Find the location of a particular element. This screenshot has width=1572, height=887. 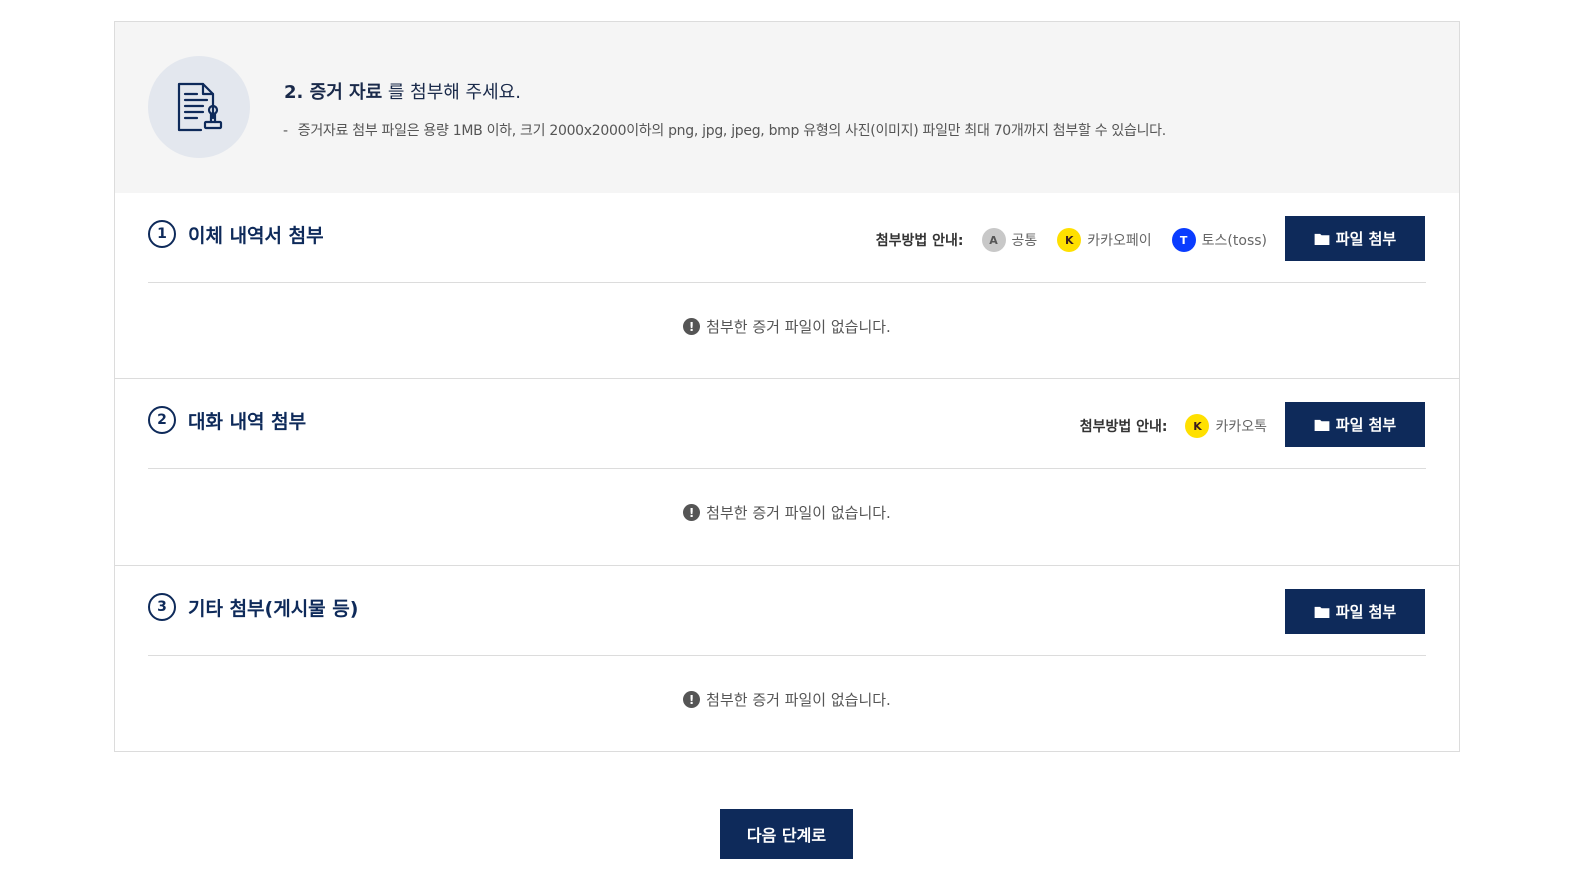

next-step-button: 다음 단계로 is located at coordinates (786, 834).